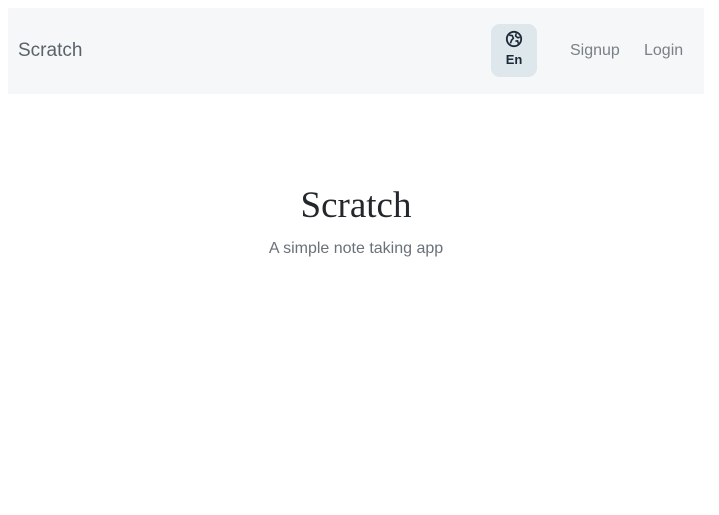  What do you see at coordinates (356, 248) in the screenshot?
I see `hero-subtitle: A simple note taking app` at bounding box center [356, 248].